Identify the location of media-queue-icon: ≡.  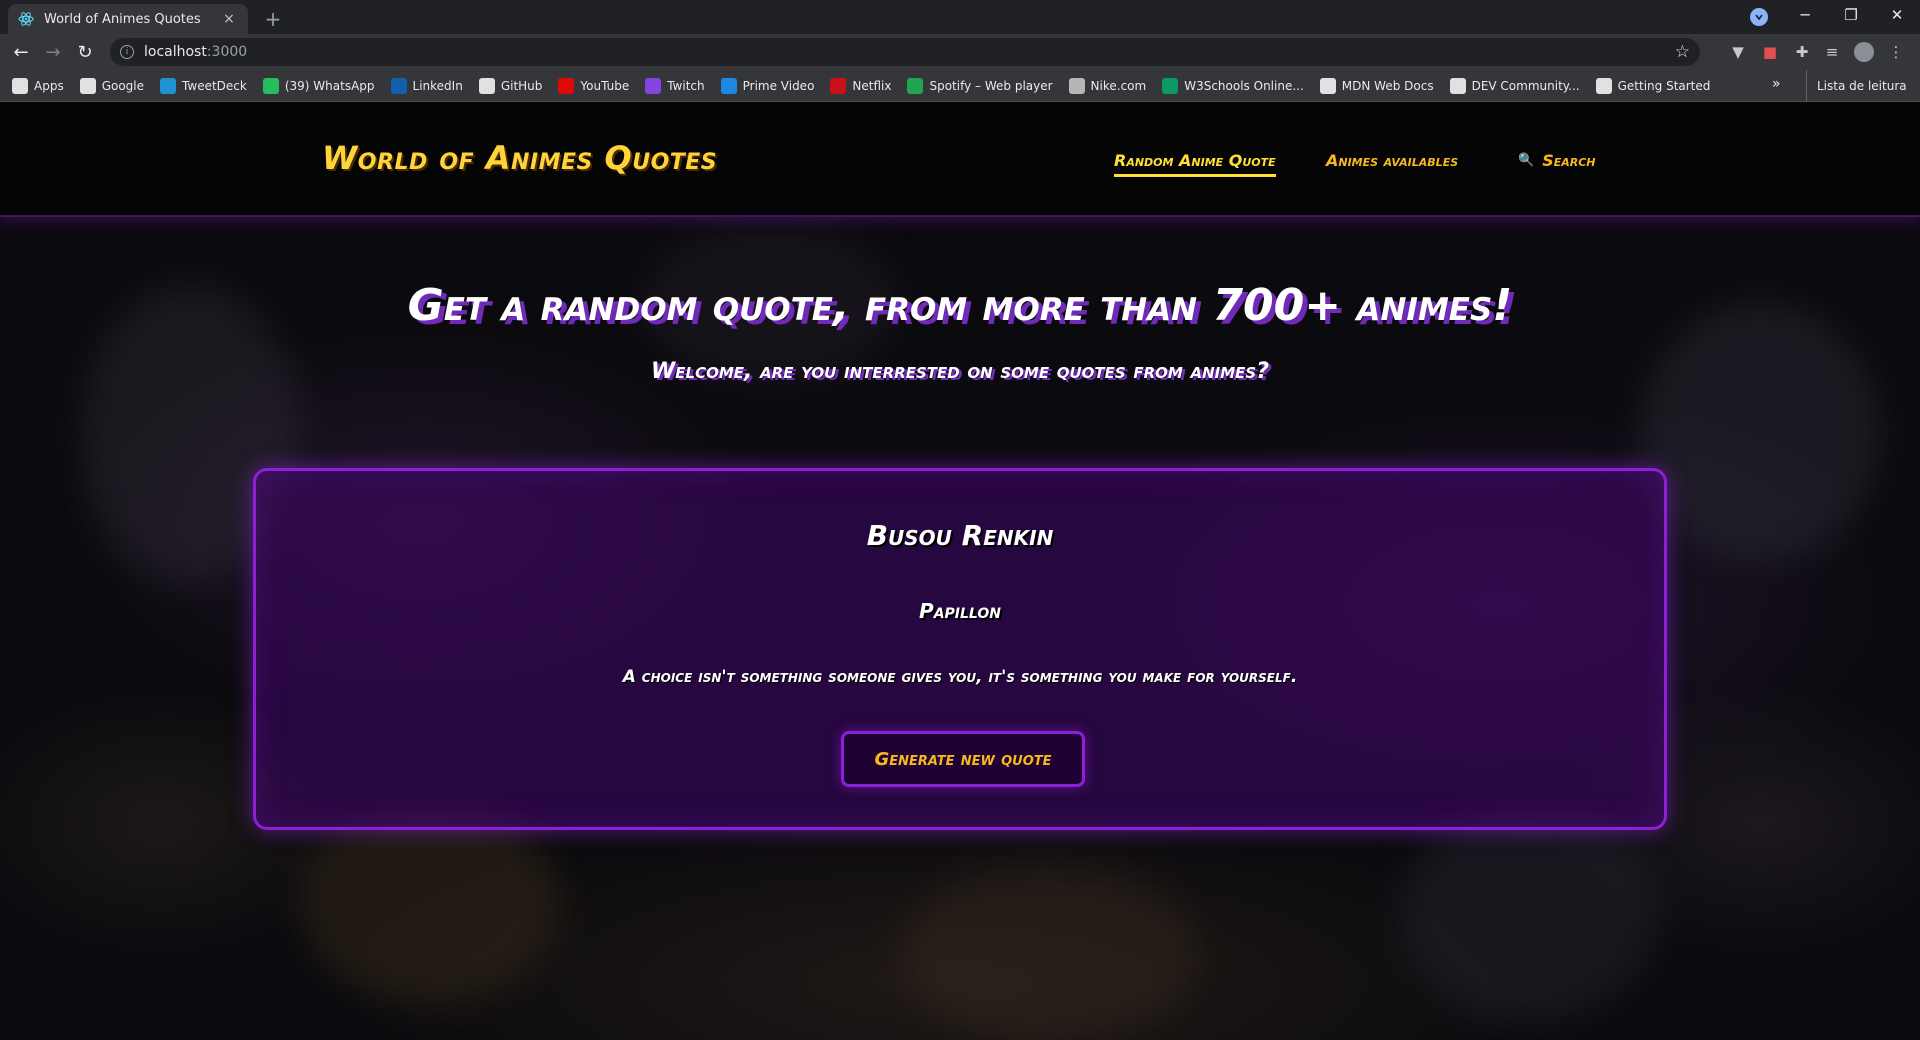
(1832, 52).